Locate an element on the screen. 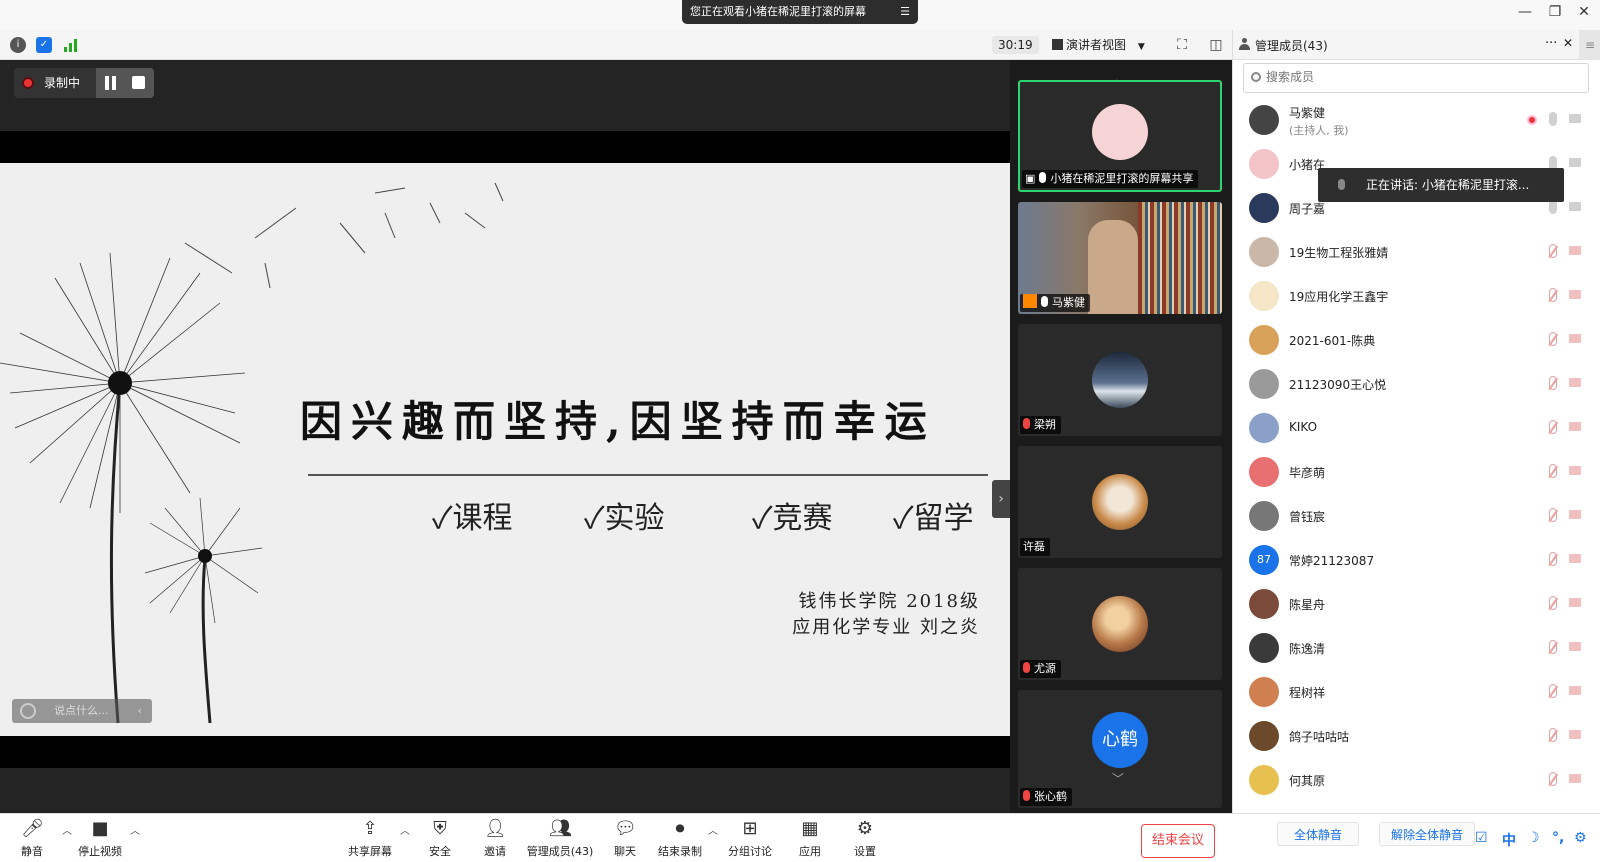  slide-title: 因兴趣而坚持,因坚持而幸运 is located at coordinates (618, 421).